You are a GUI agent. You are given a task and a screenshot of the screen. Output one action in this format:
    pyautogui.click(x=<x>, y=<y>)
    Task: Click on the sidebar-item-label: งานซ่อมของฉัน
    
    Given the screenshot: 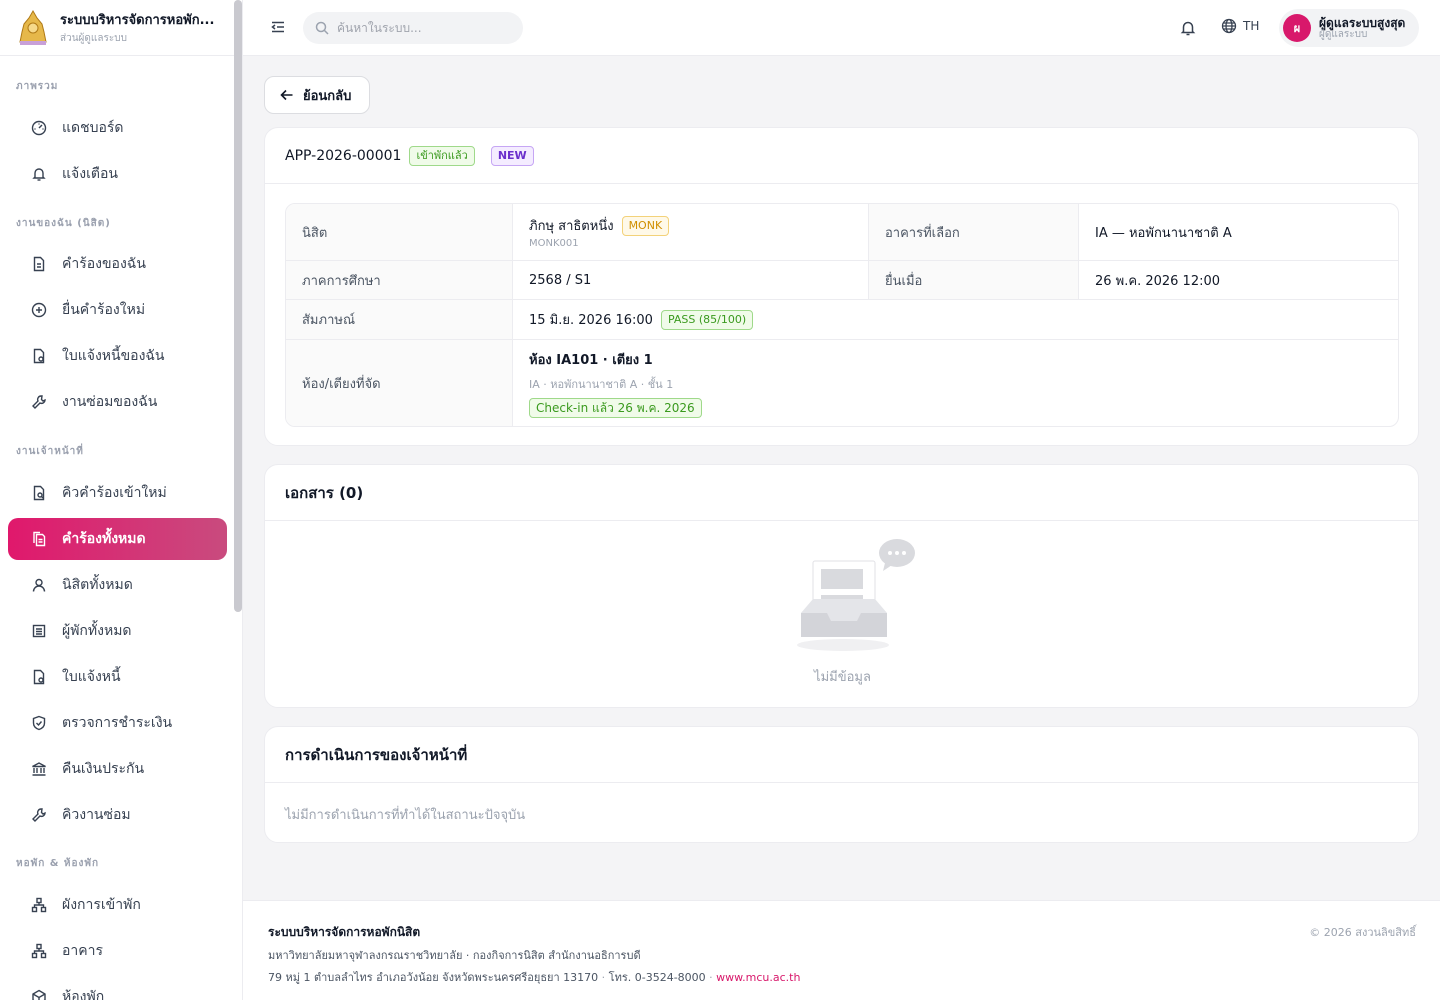 What is the action you would take?
    pyautogui.click(x=110, y=402)
    